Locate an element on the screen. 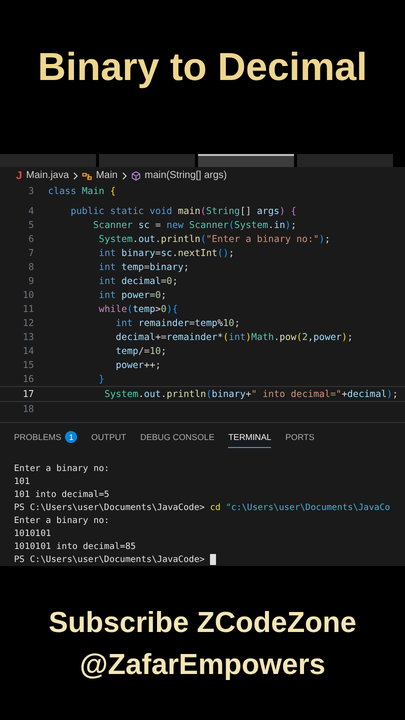 This screenshot has height=720, width=405. terminal-line: 101 is located at coordinates (22, 481).